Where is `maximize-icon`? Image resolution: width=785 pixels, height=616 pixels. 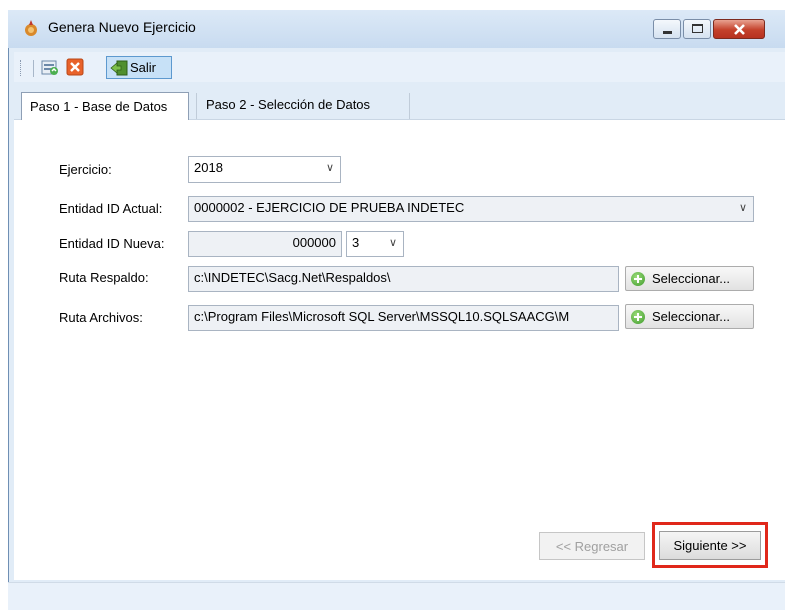 maximize-icon is located at coordinates (697, 28).